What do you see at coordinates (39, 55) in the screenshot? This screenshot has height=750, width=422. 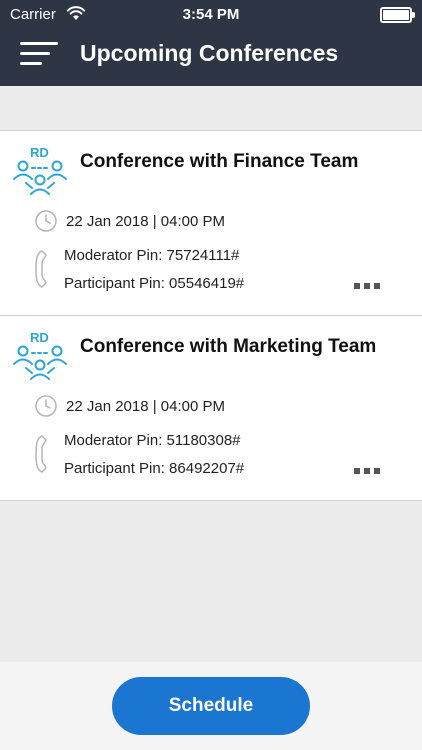 I see `hamburger-menu-icon` at bounding box center [39, 55].